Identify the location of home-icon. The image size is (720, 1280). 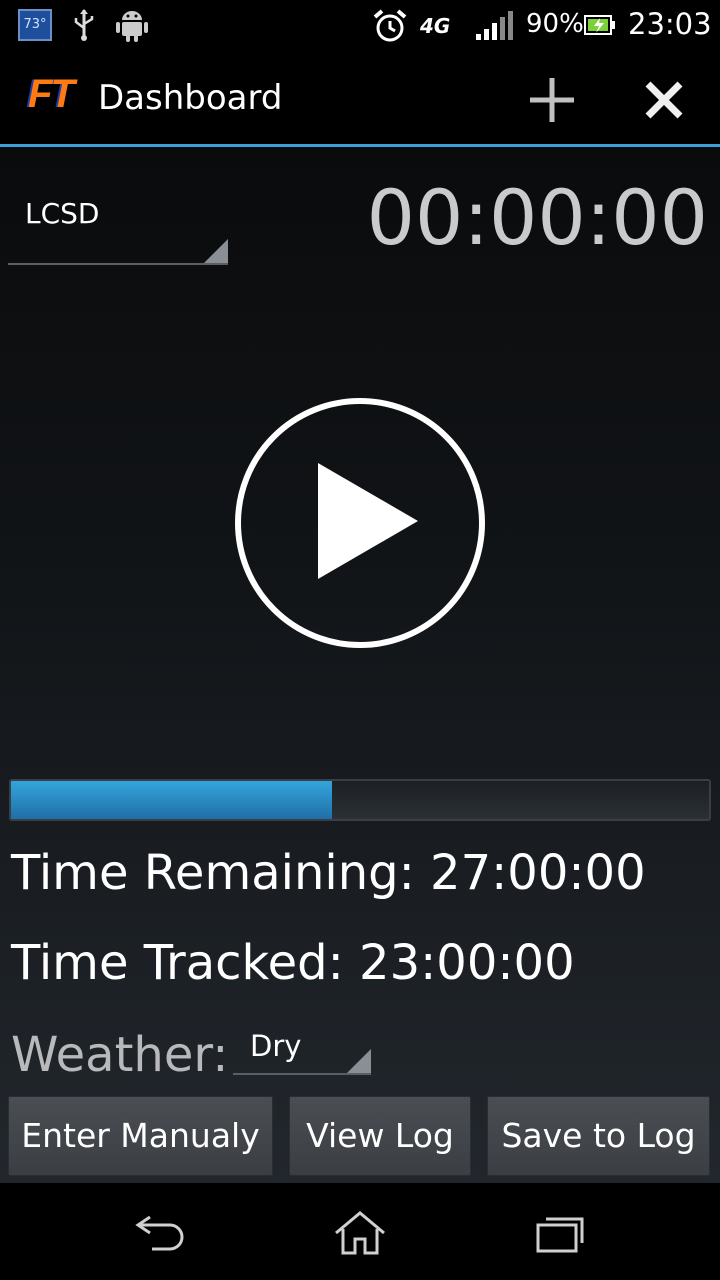
(360, 1233).